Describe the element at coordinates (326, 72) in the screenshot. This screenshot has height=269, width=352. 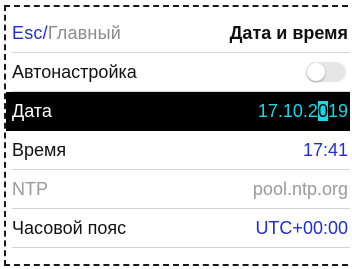
I see `autotune-toggle` at that location.